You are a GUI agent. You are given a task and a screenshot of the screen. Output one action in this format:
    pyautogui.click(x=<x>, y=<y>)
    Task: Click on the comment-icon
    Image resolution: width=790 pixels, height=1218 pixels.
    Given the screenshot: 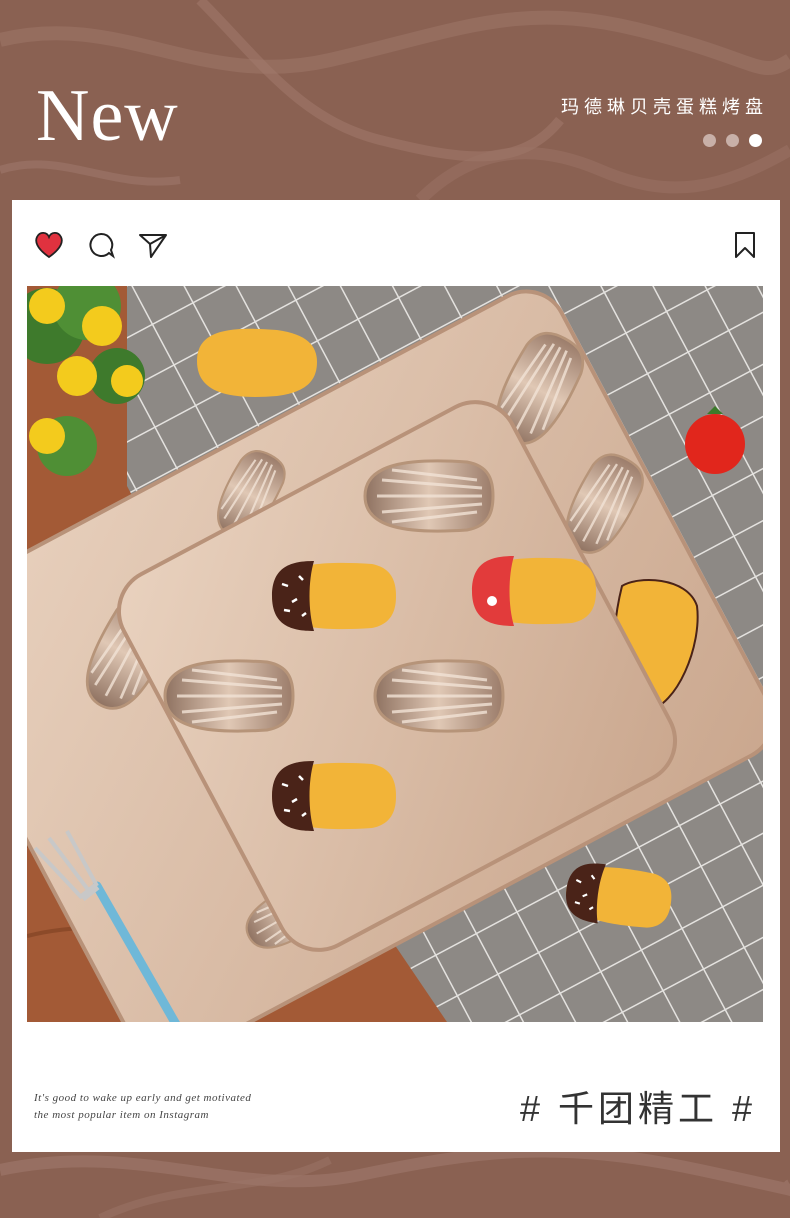 What is the action you would take?
    pyautogui.click(x=101, y=245)
    